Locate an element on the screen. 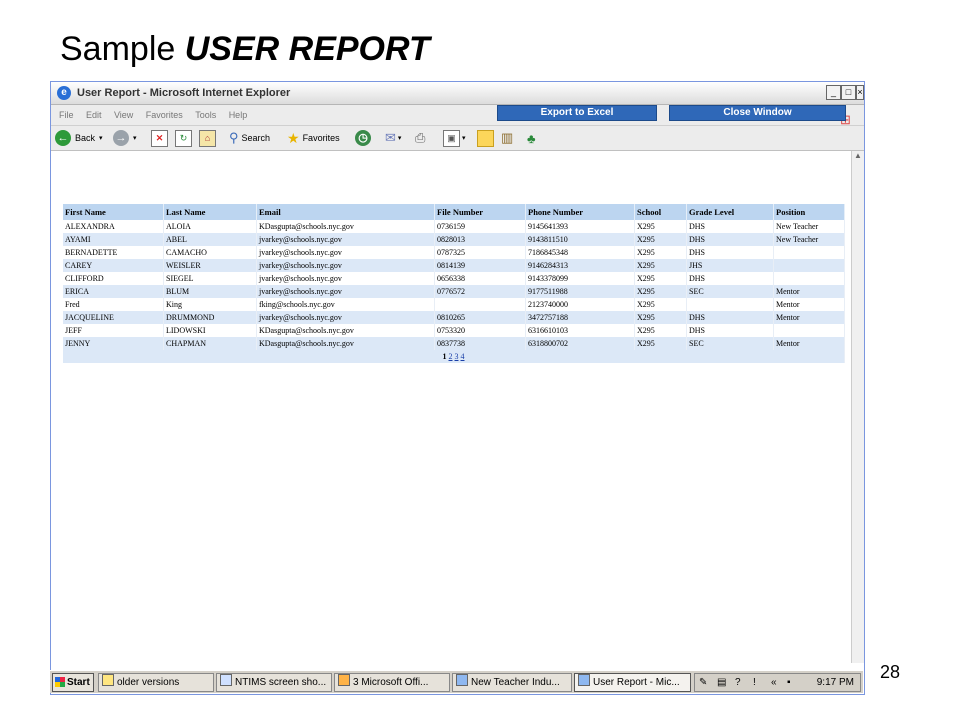 This screenshot has height=720, width=960. slide-title: Sample USER REPORT is located at coordinates (245, 49).